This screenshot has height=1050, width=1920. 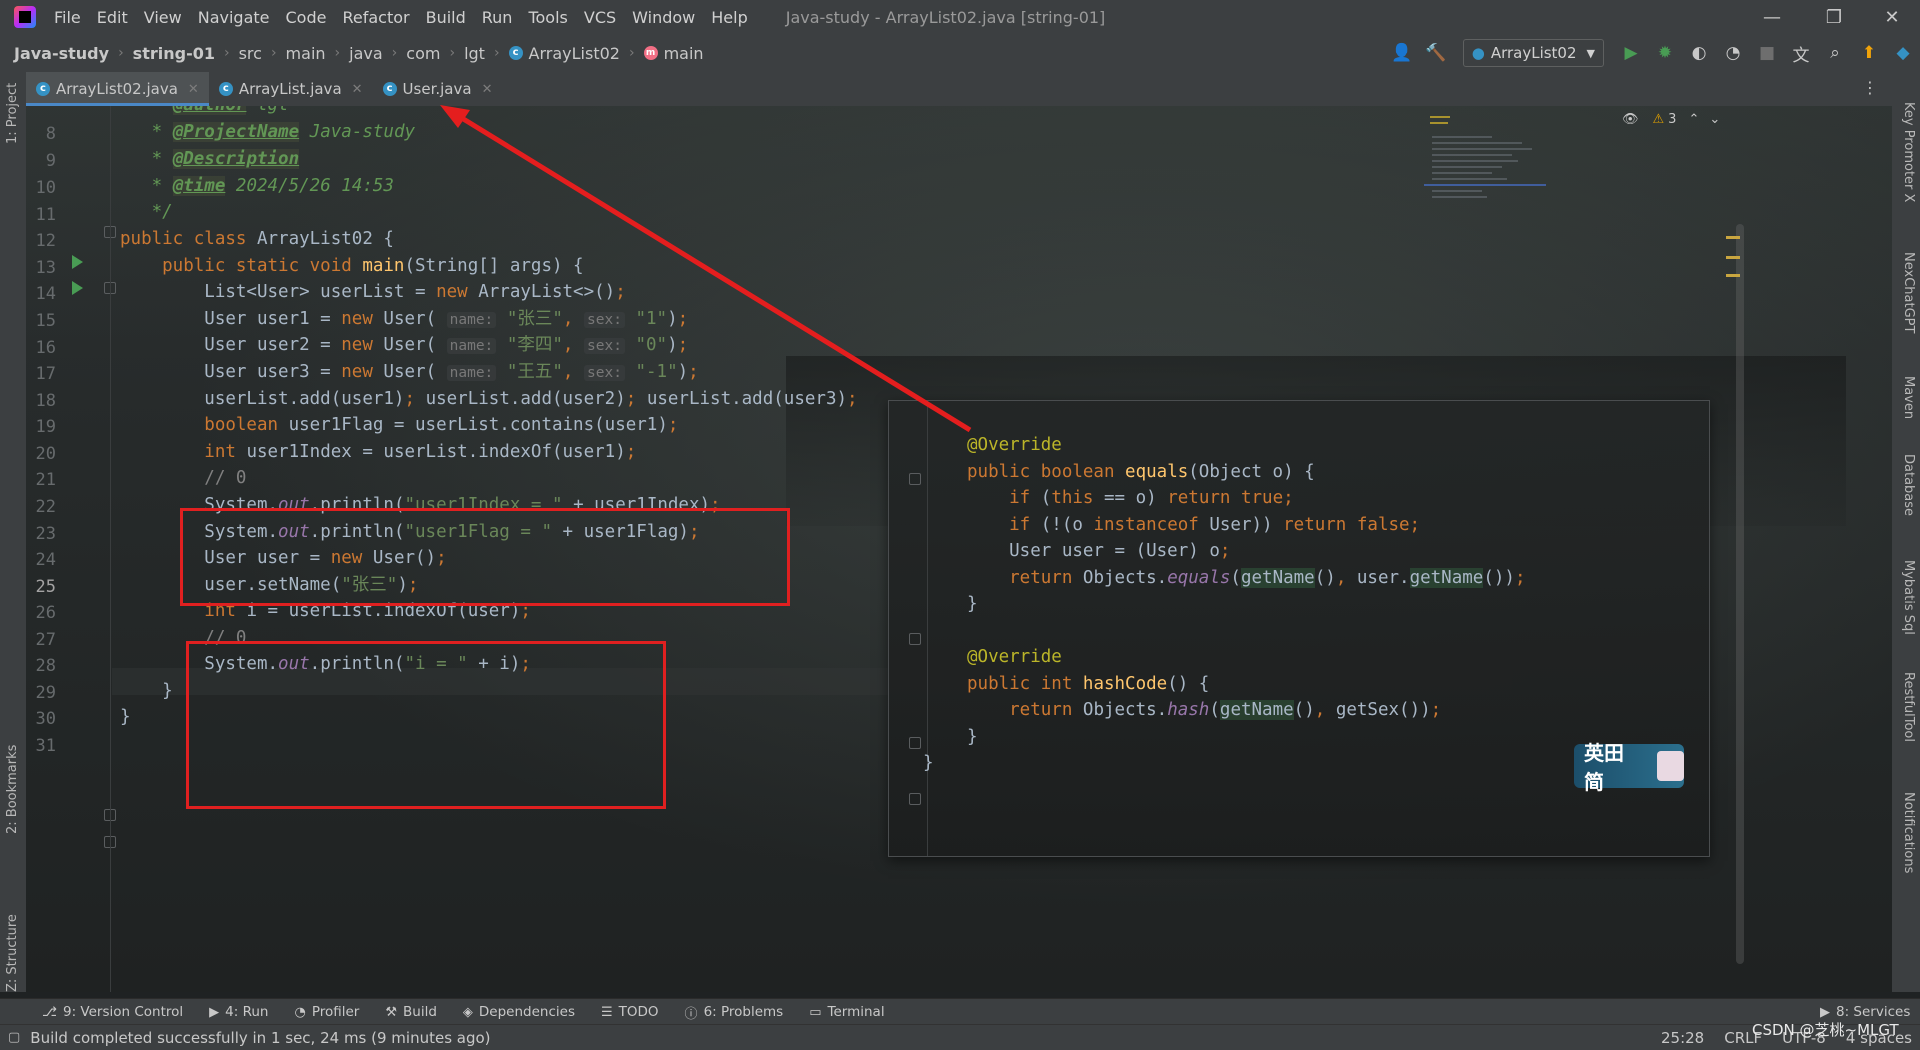 I want to click on breadcrumb-java: java, so click(x=366, y=53).